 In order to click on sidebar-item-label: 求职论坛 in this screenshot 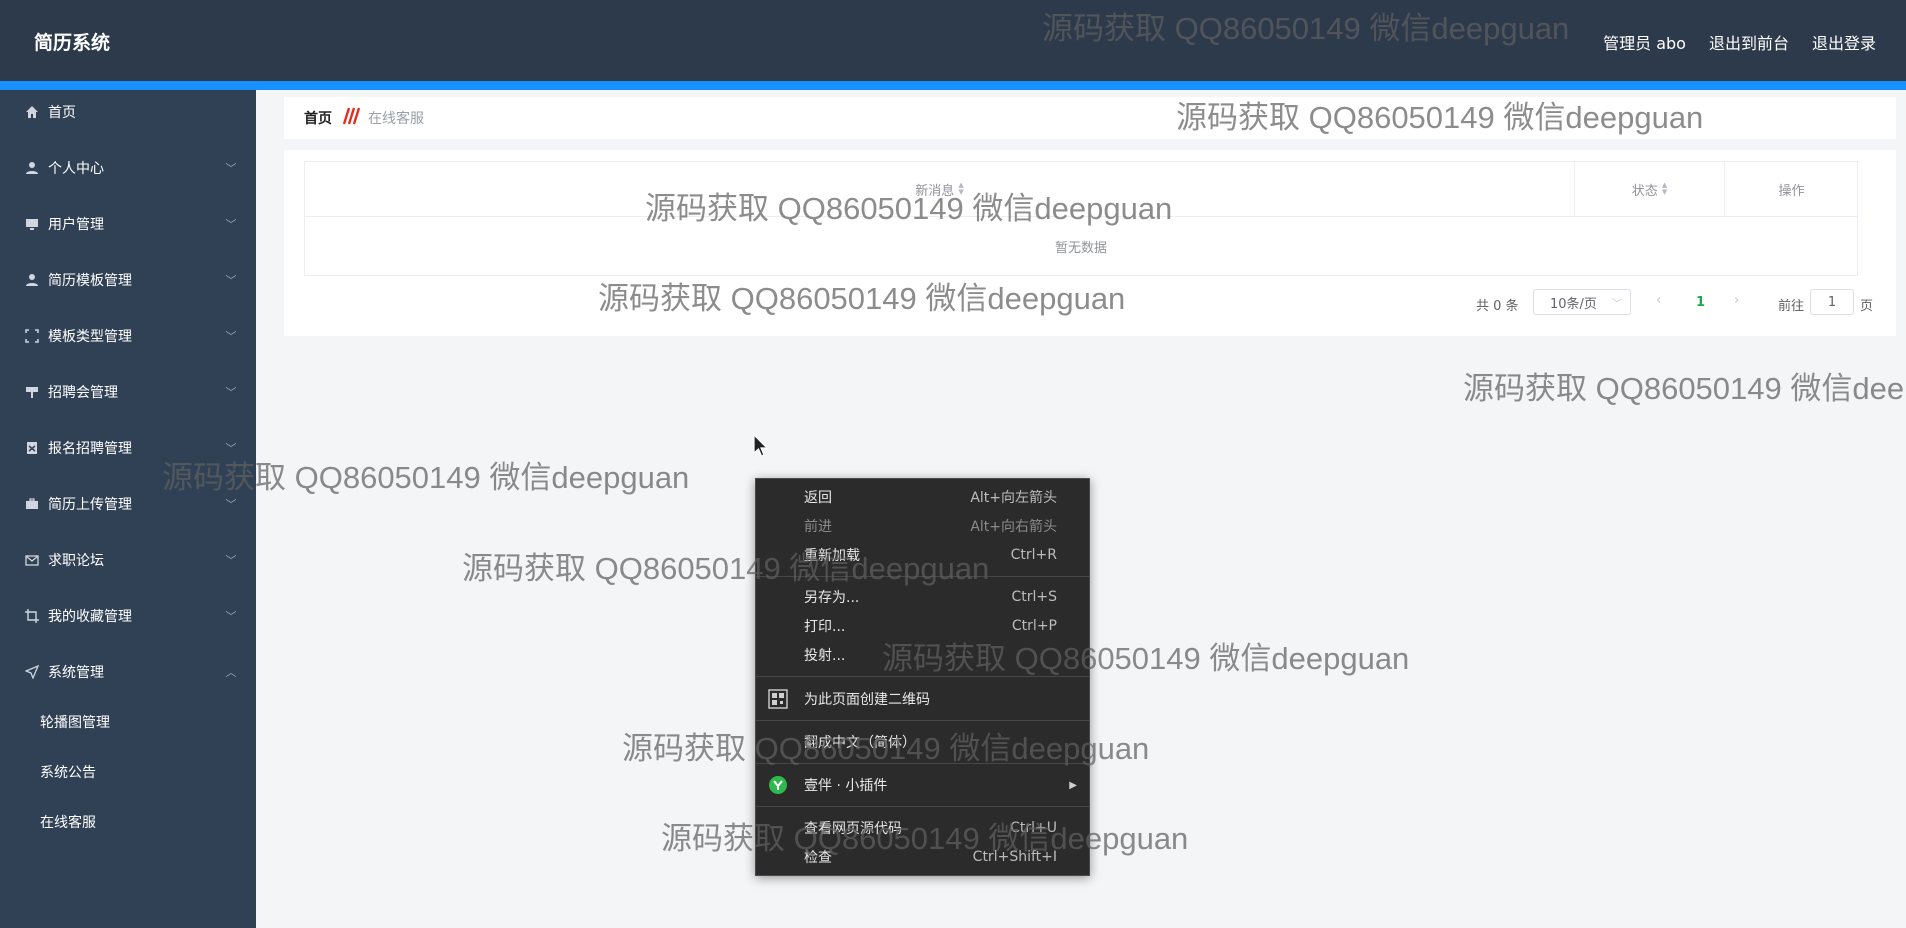, I will do `click(76, 561)`.